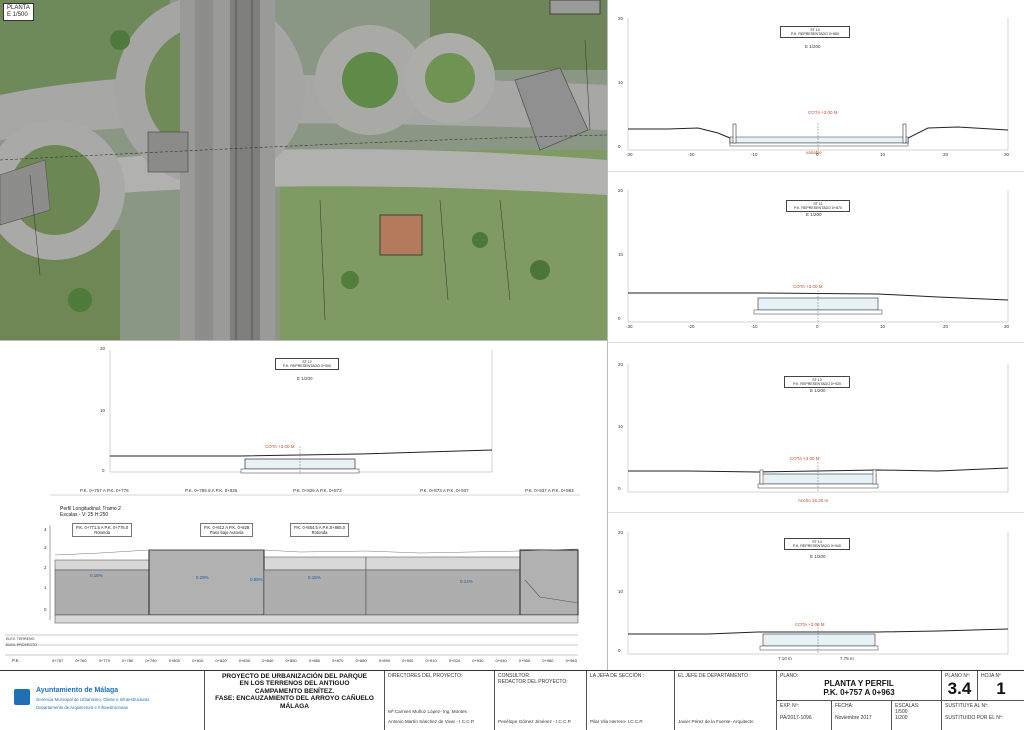 This screenshot has width=1024, height=730. I want to click on redactor-label: REDACTOR DEL PROYECTO:, so click(533, 682).